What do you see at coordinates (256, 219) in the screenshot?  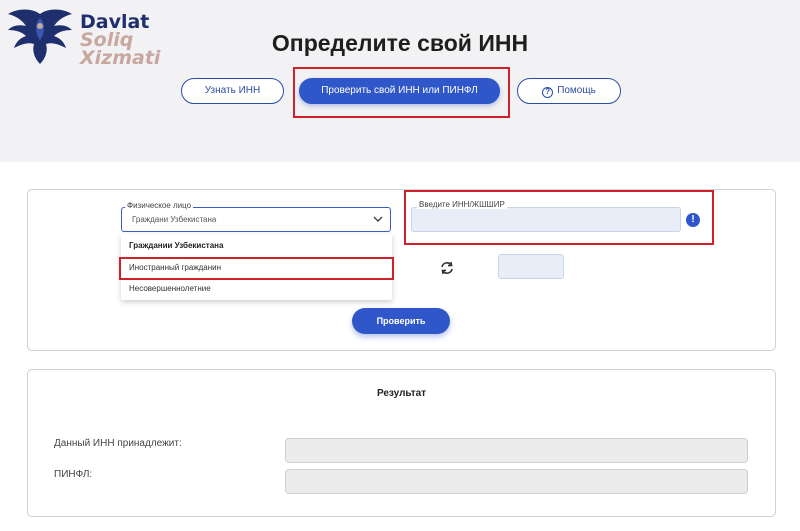 I see `person-type-select: Граждани Узбекистана` at bounding box center [256, 219].